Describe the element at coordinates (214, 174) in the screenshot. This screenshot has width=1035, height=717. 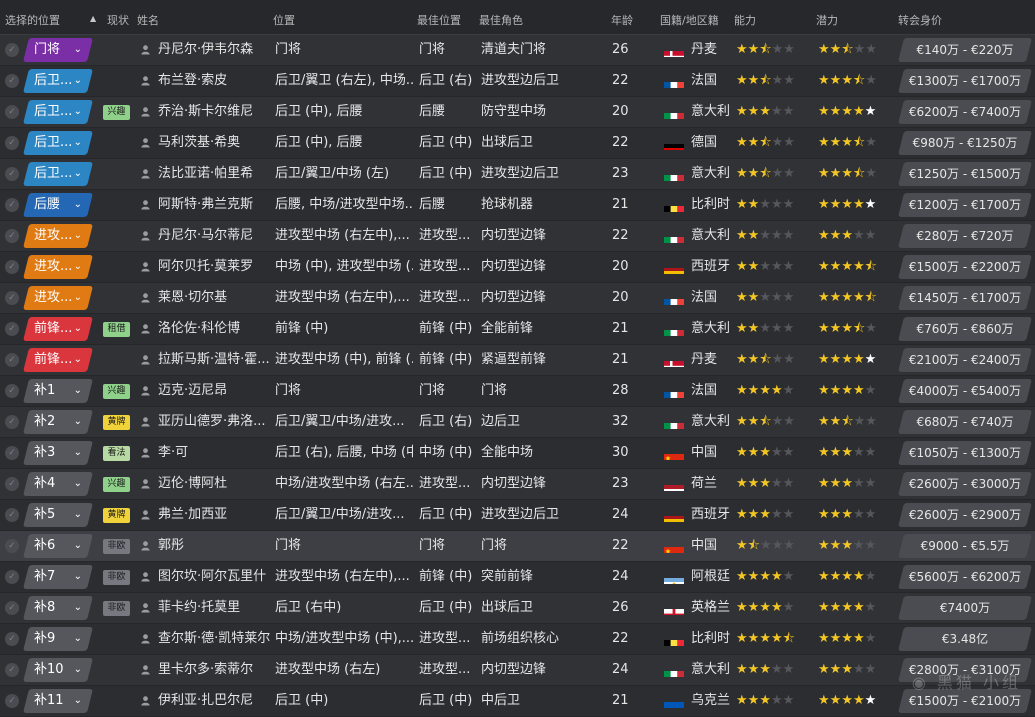
I see `player-name: 法比亚诺·帕里希` at that location.